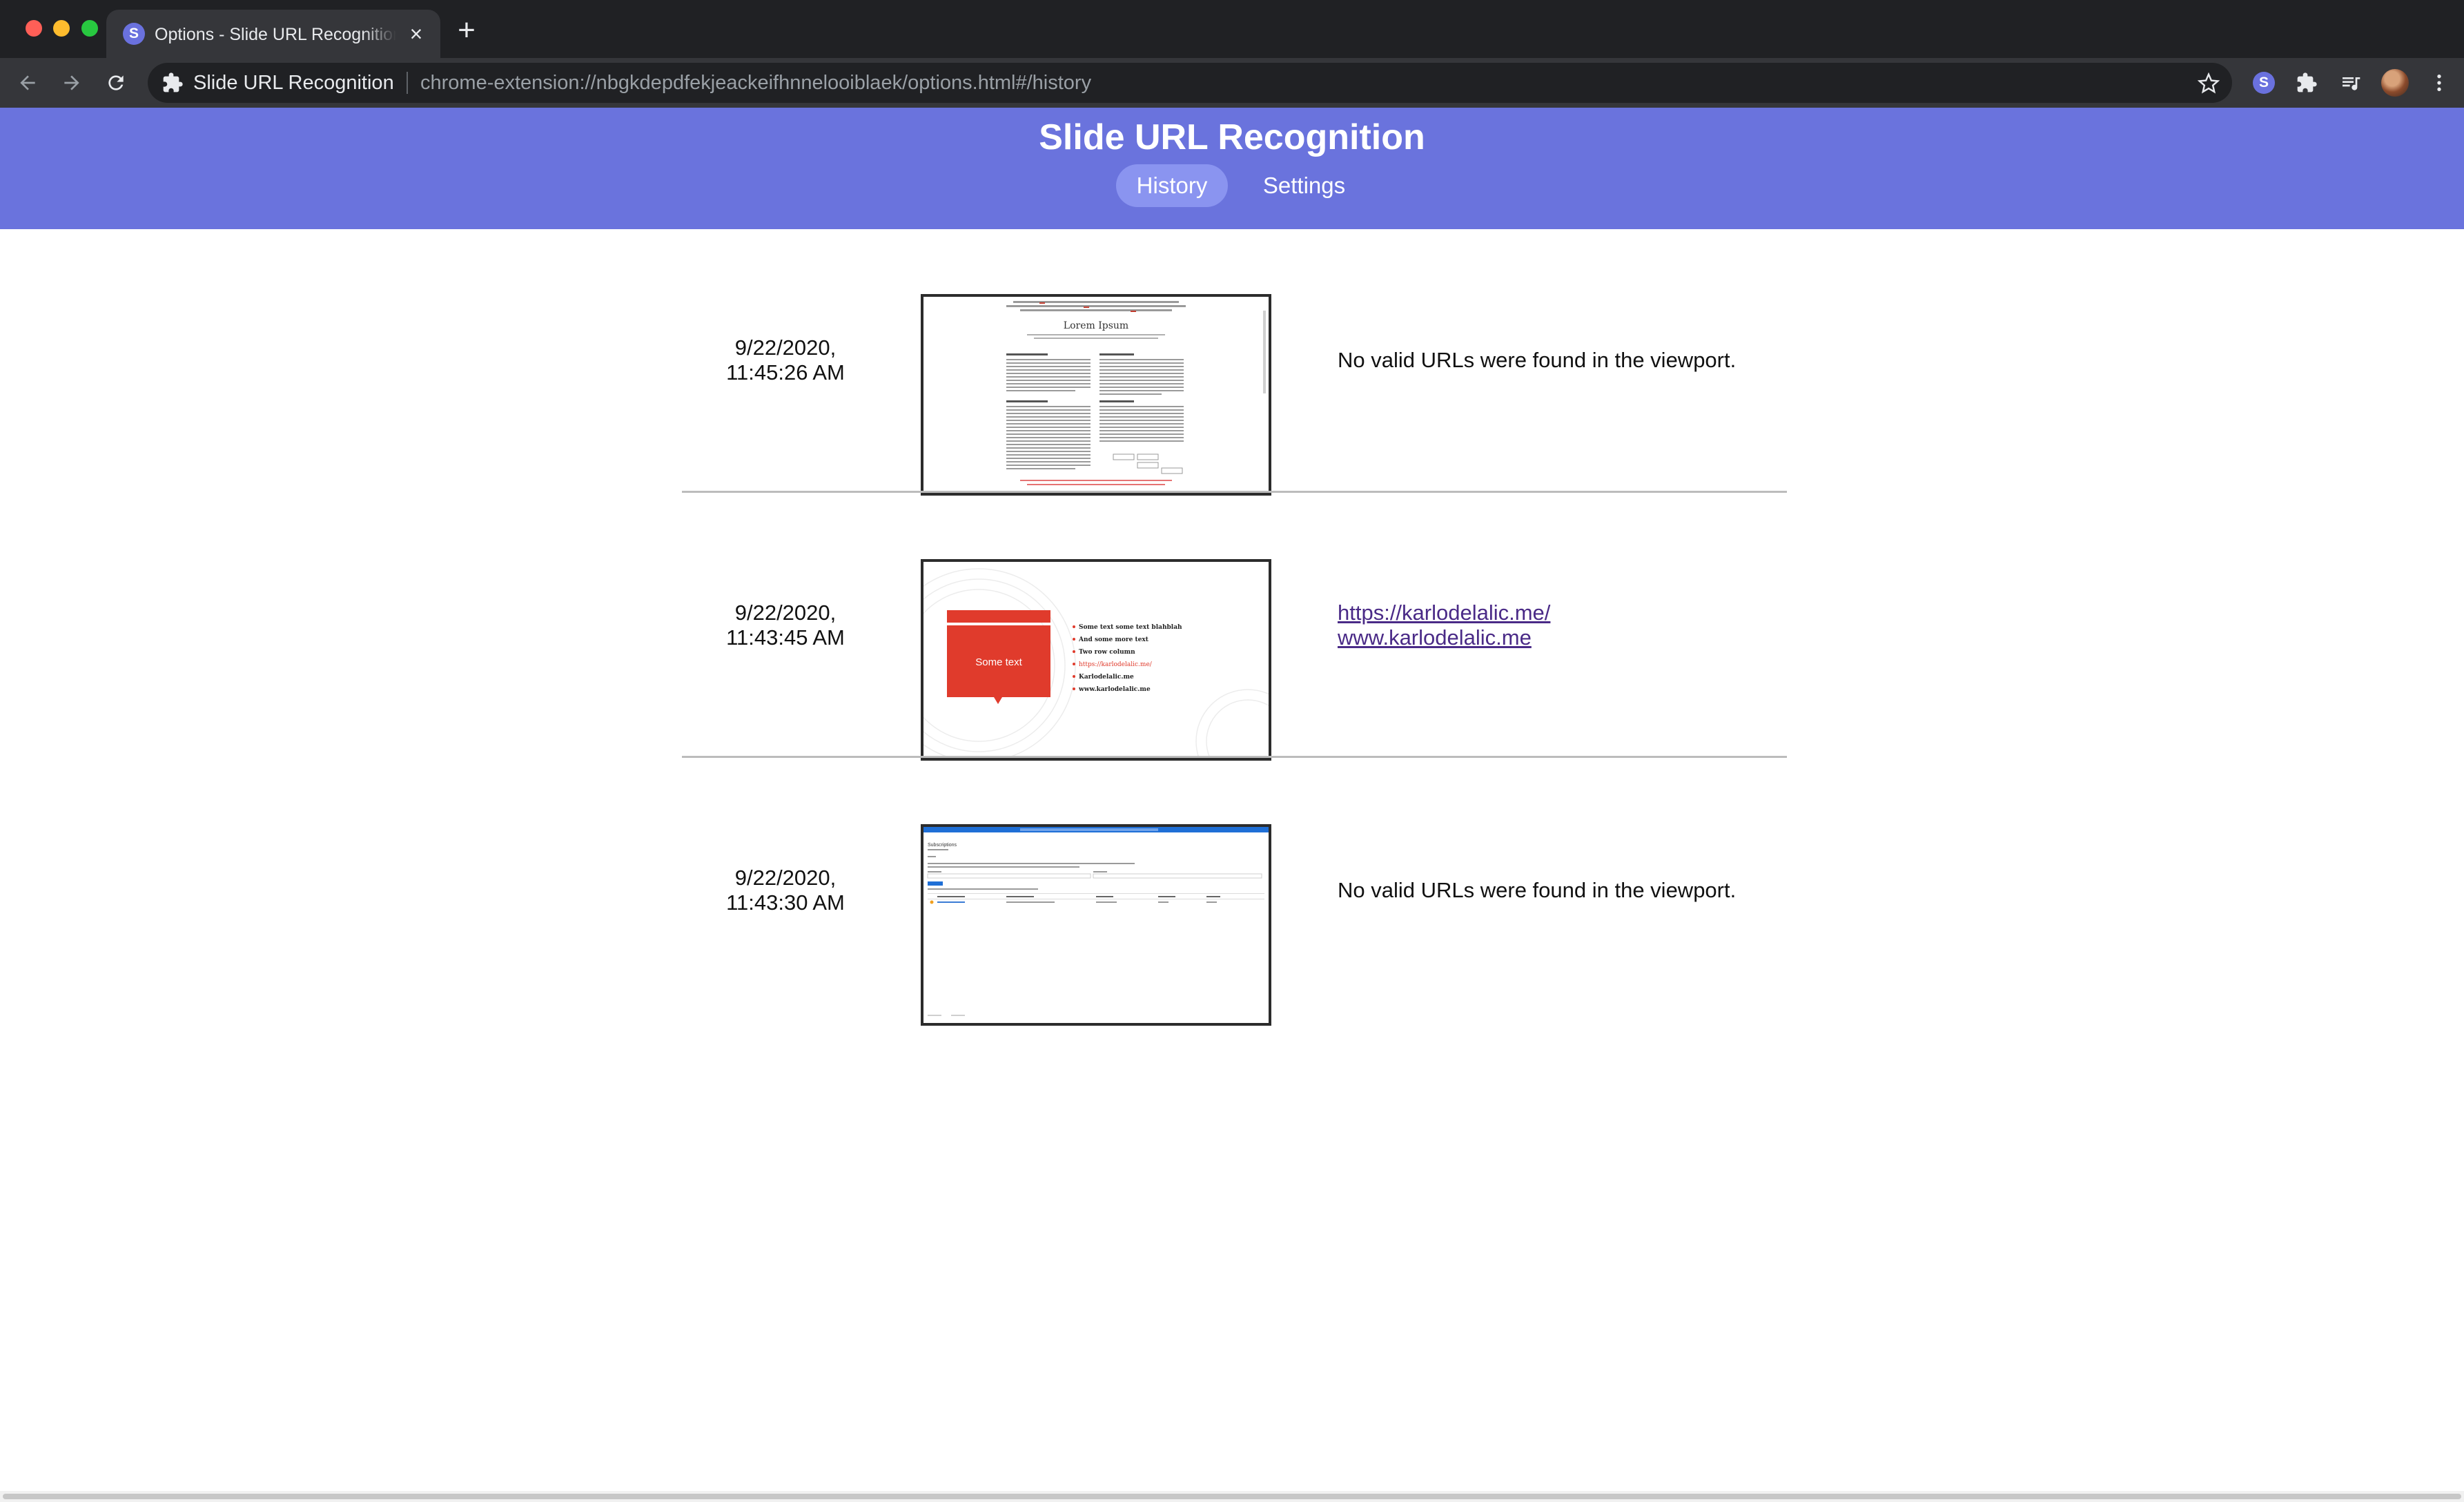 This screenshot has width=2464, height=1502. What do you see at coordinates (2439, 83) in the screenshot?
I see `more-menu-icon` at bounding box center [2439, 83].